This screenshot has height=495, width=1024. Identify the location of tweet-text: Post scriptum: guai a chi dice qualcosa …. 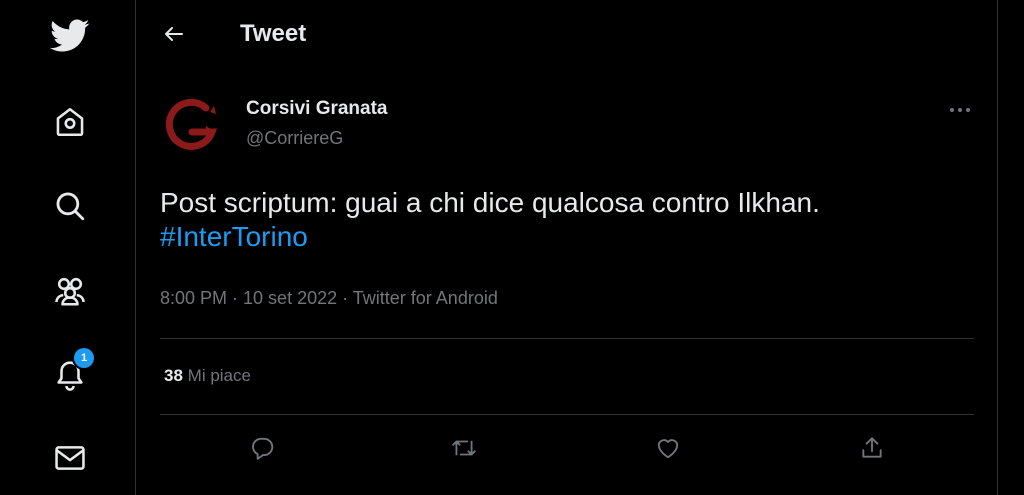
(570, 220).